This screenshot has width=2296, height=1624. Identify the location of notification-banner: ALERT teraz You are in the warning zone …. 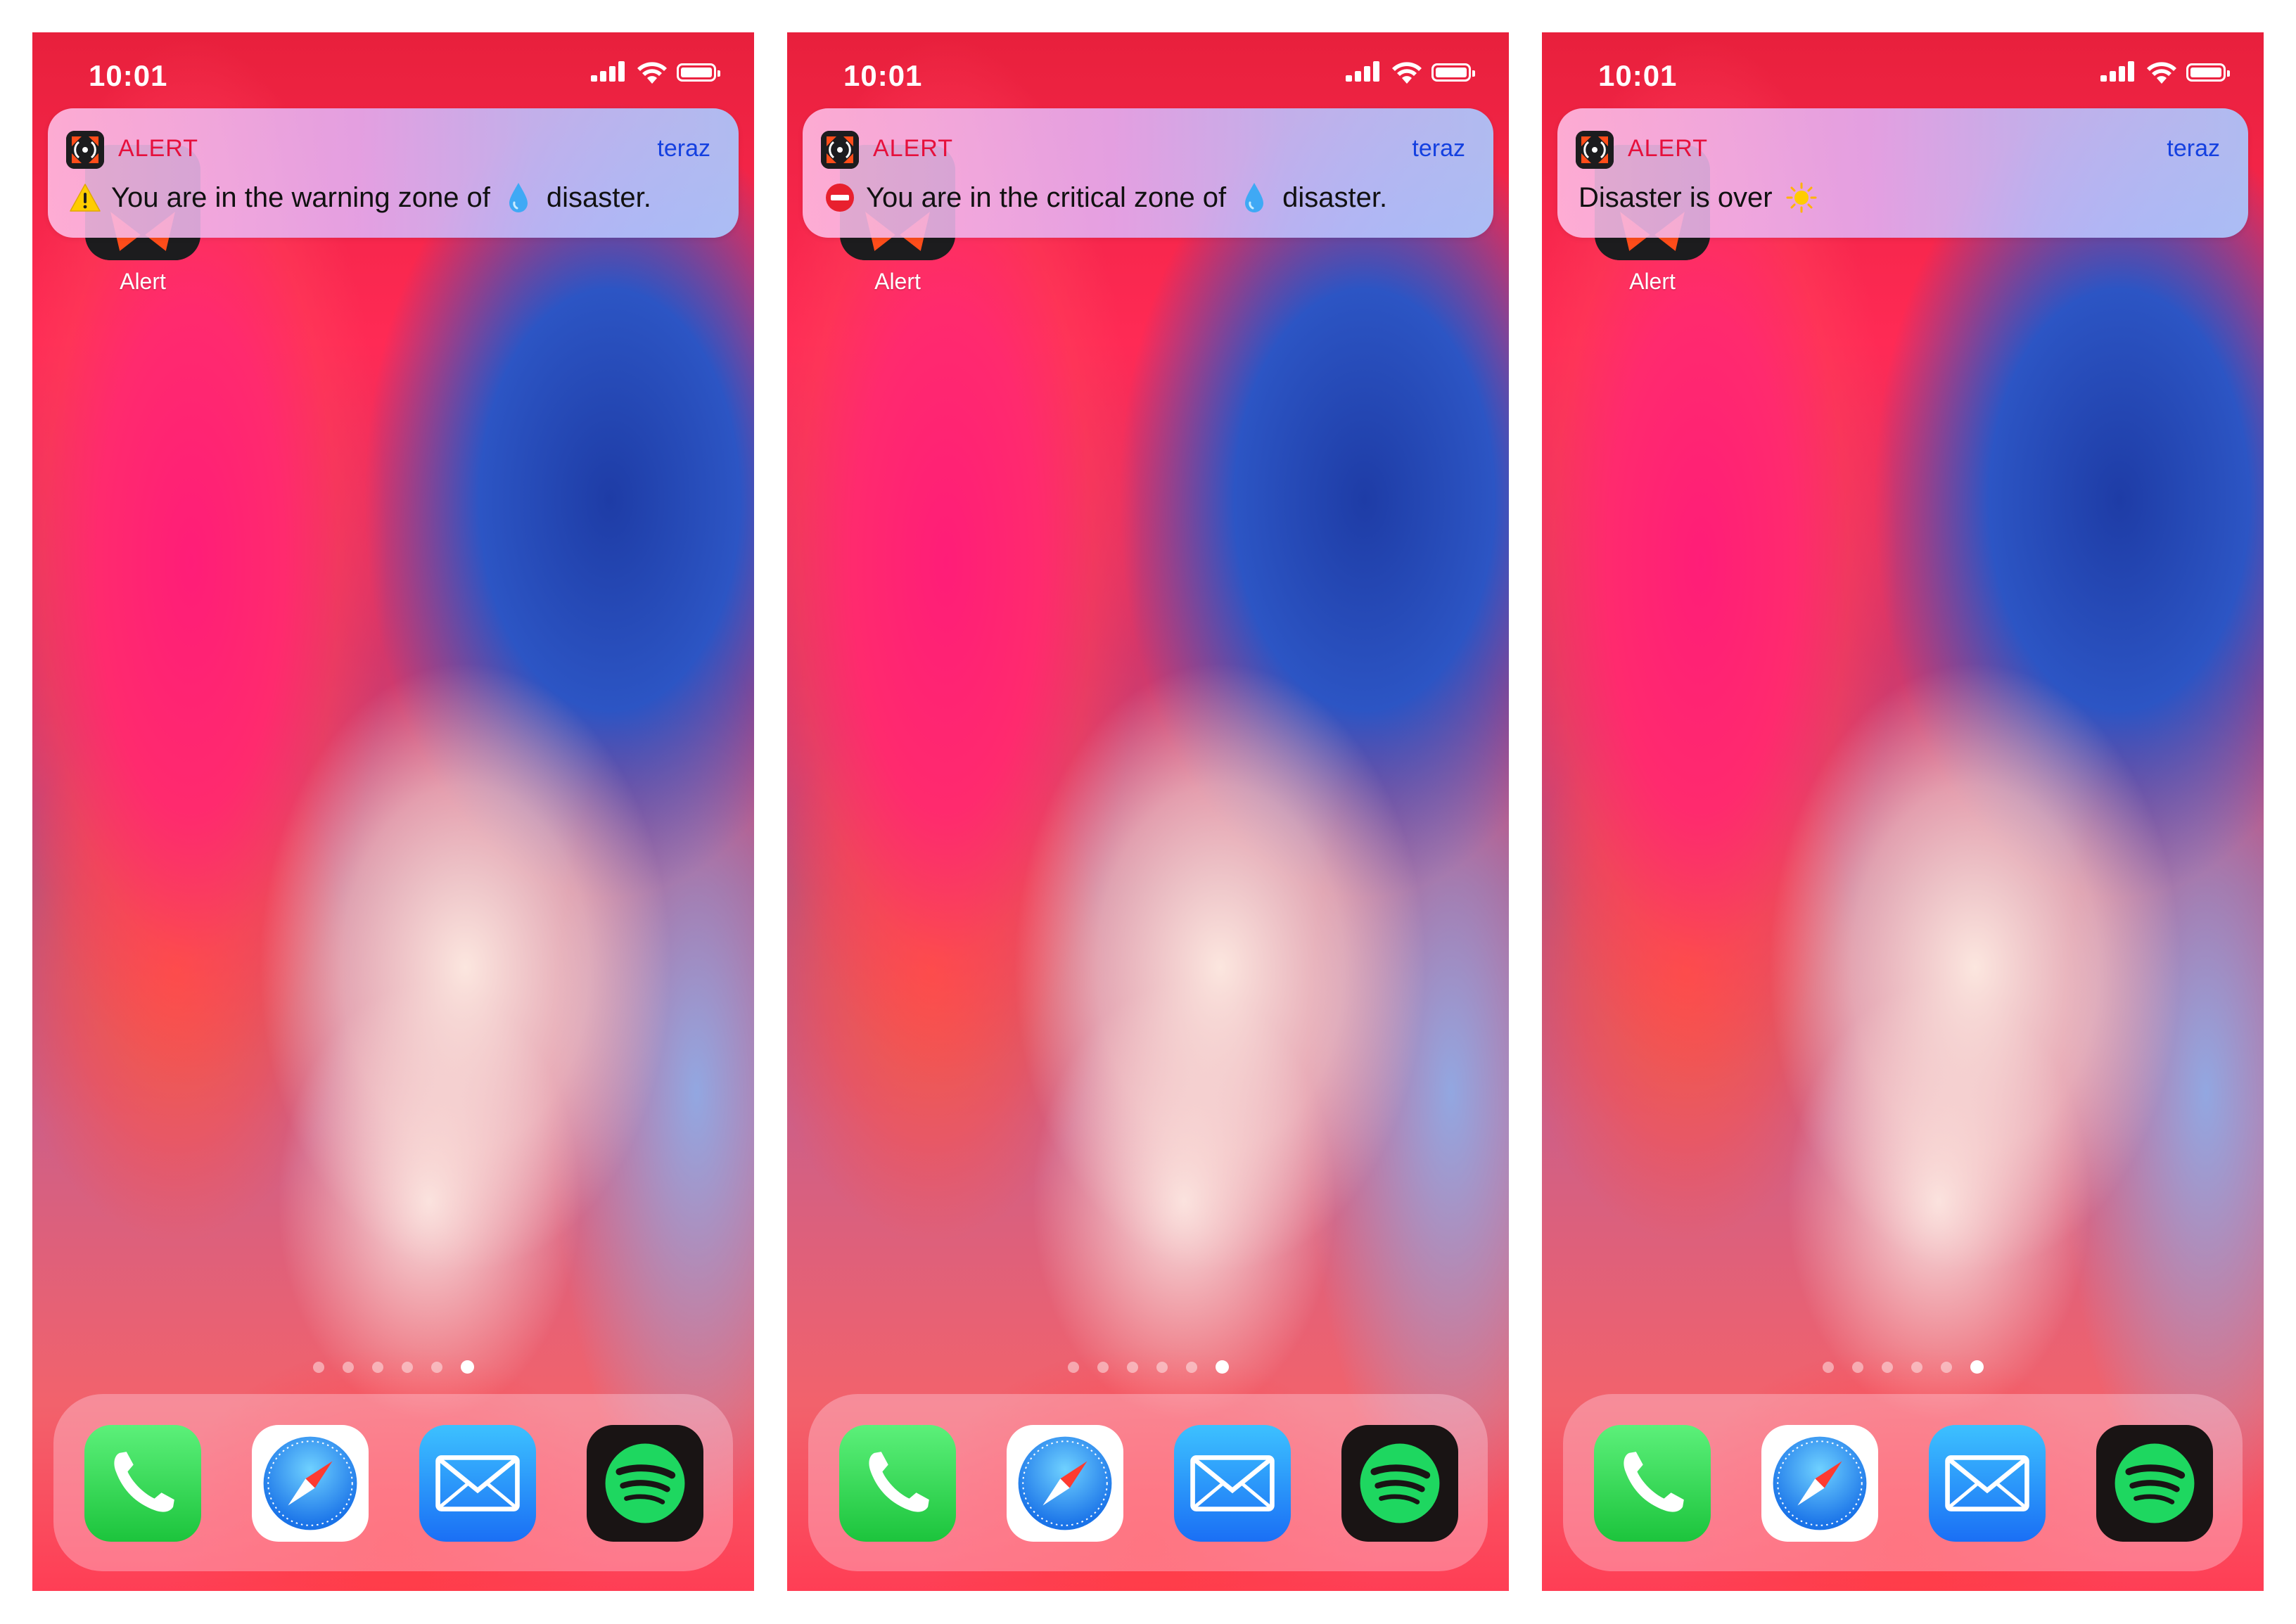
(394, 173).